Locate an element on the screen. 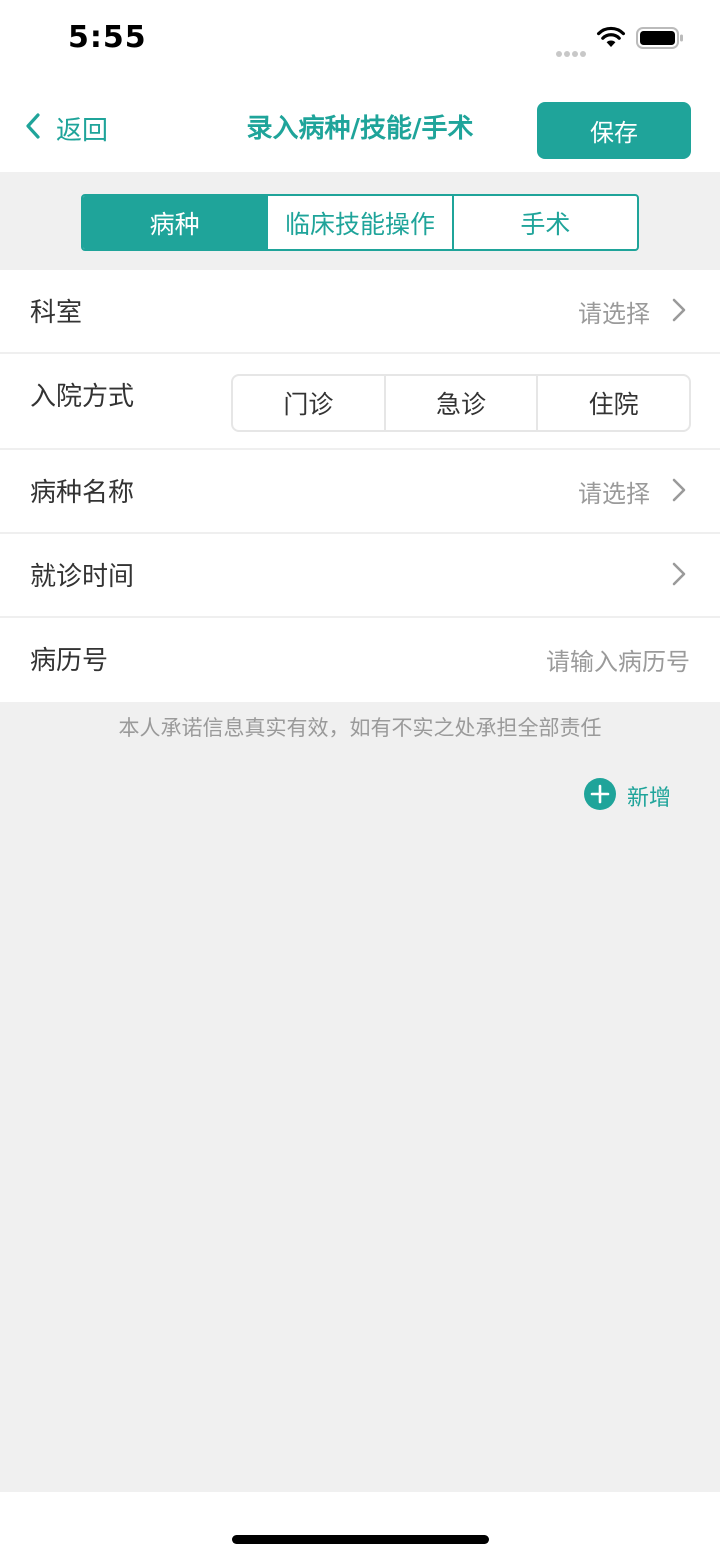 The image size is (720, 1558). tab-clinical-skills: 临床技能操作 is located at coordinates (358, 222).